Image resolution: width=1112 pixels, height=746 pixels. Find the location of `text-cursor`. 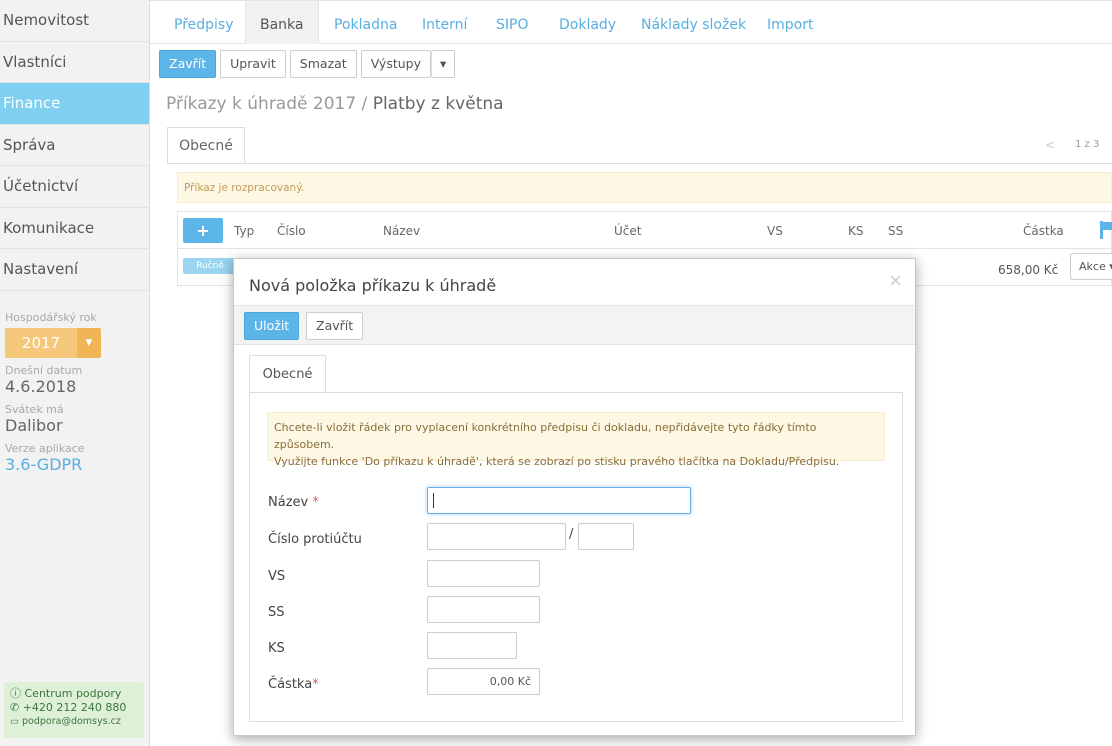

text-cursor is located at coordinates (433, 500).